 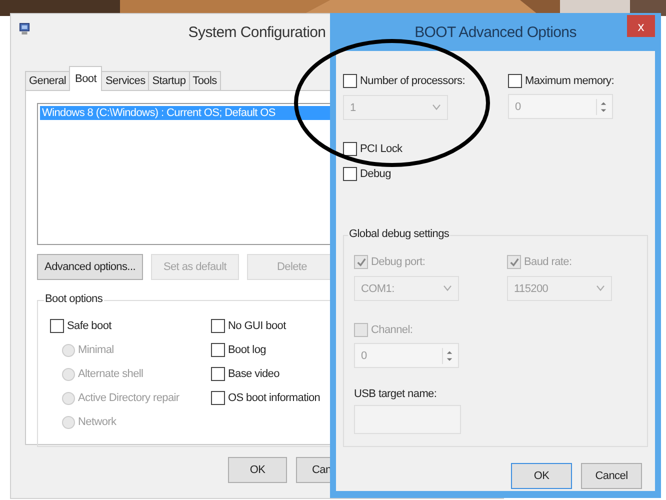 I want to click on dialog-title: BOOT Advanced Options, so click(x=495, y=32).